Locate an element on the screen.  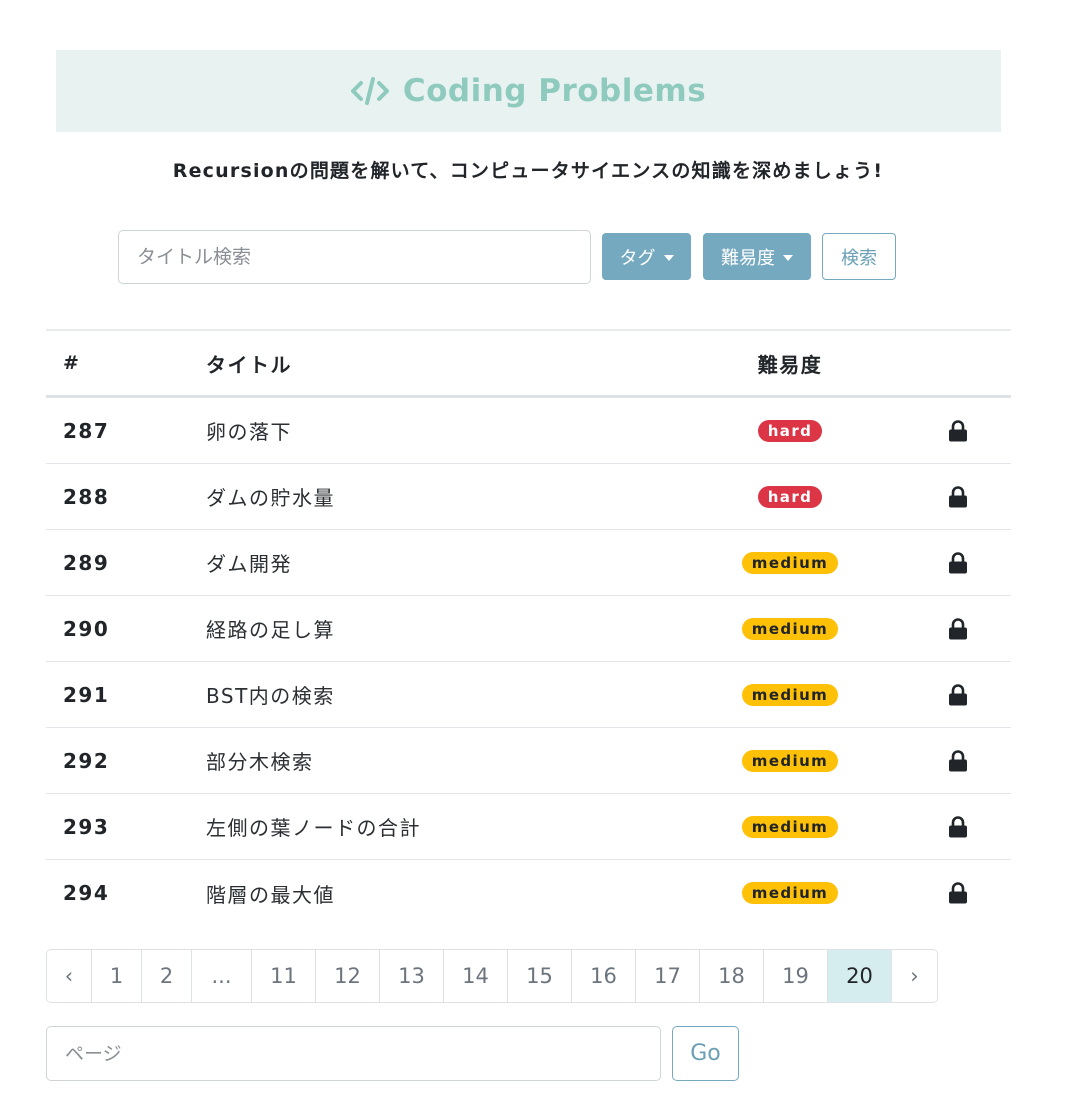
pagination-page: 18 is located at coordinates (732, 976).